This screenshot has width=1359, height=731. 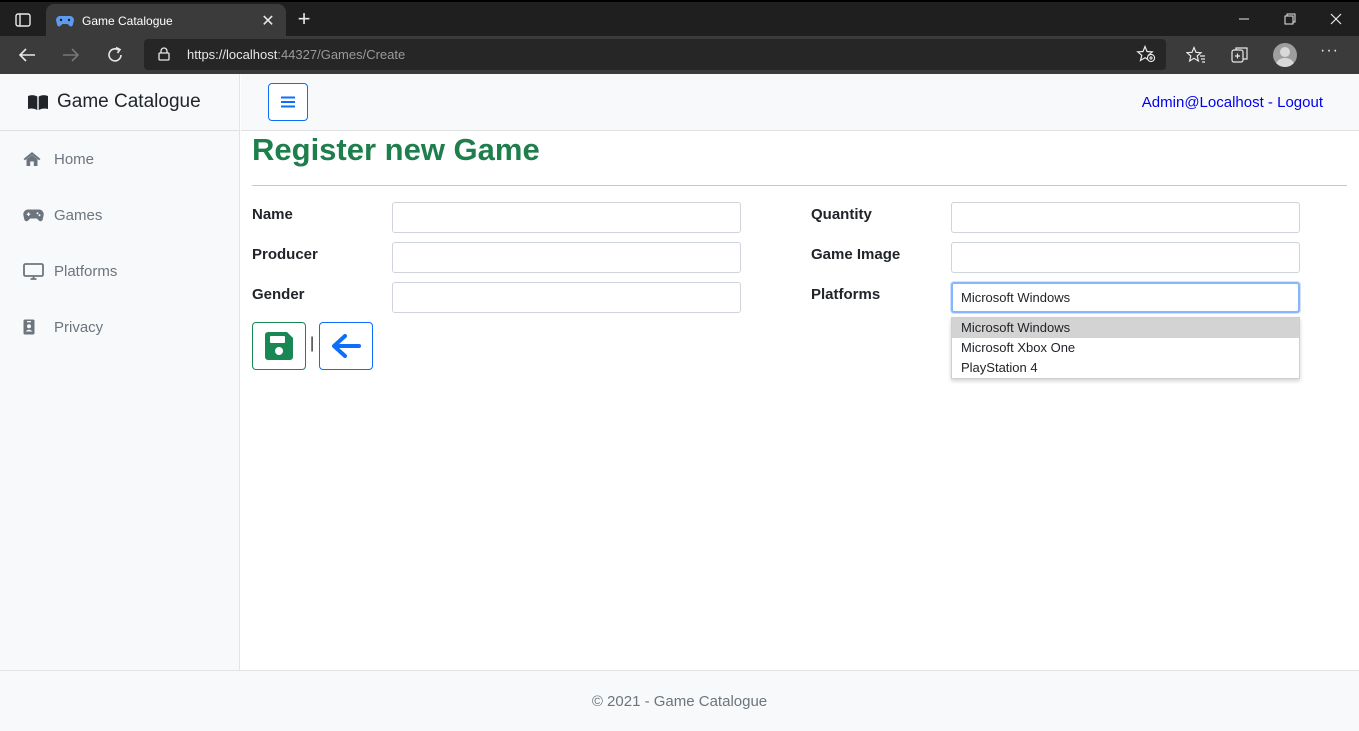 I want to click on sidebar-item-platforms: Platforms, so click(x=119, y=271).